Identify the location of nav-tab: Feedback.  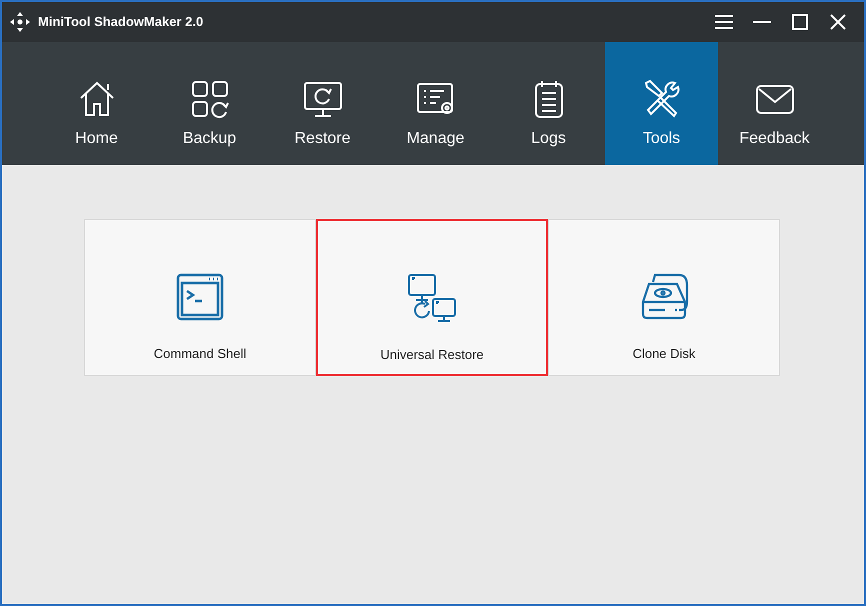
(774, 103).